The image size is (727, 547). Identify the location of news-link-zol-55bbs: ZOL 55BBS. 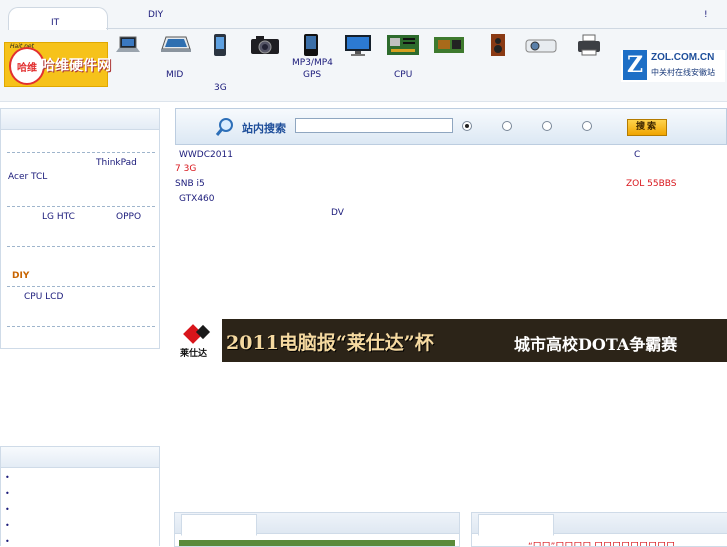
(651, 184).